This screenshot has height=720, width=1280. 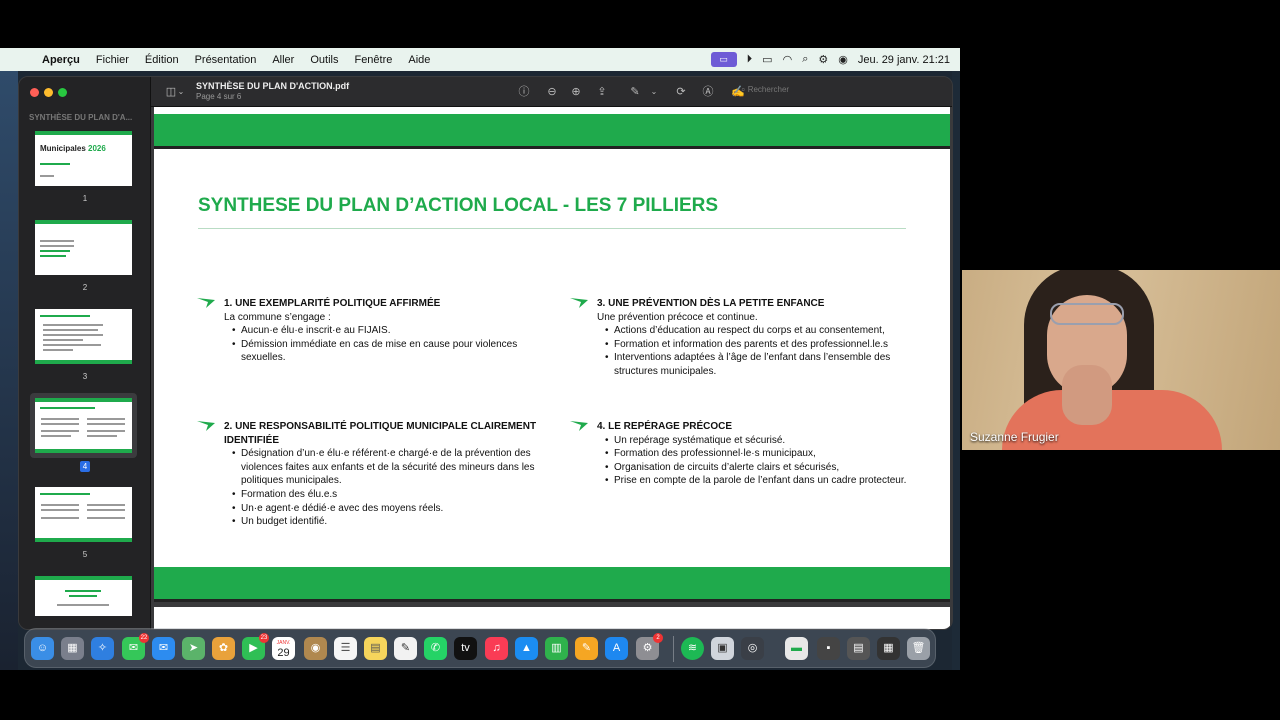 I want to click on pages-icon: ✎, so click(x=586, y=648).